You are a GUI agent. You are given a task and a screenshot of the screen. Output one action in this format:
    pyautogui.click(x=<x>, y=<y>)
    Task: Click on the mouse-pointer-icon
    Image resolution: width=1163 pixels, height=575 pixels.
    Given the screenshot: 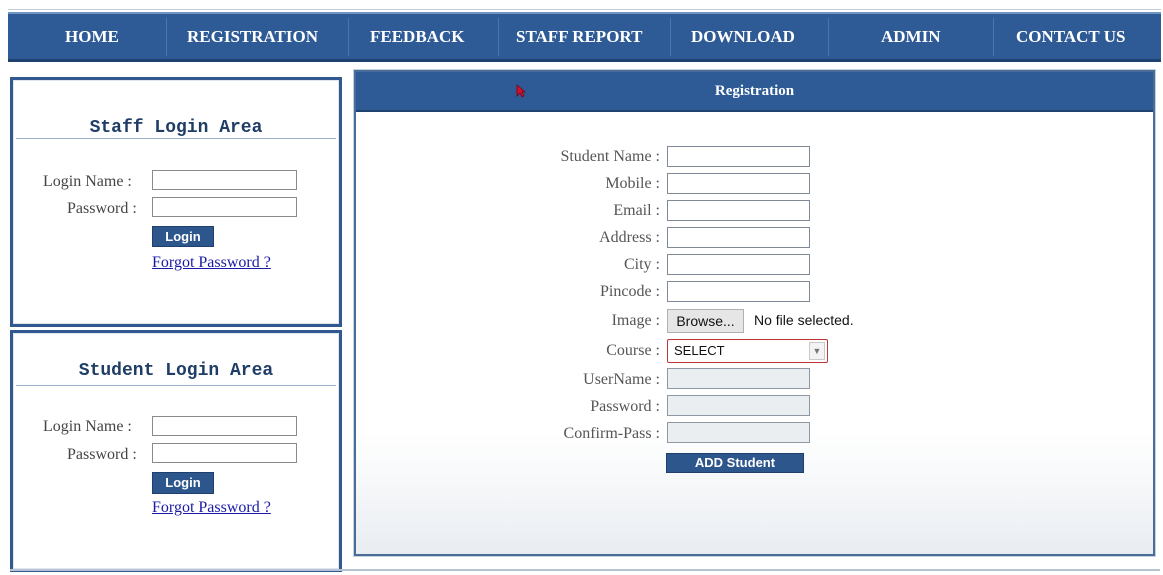 What is the action you would take?
    pyautogui.click(x=521, y=91)
    